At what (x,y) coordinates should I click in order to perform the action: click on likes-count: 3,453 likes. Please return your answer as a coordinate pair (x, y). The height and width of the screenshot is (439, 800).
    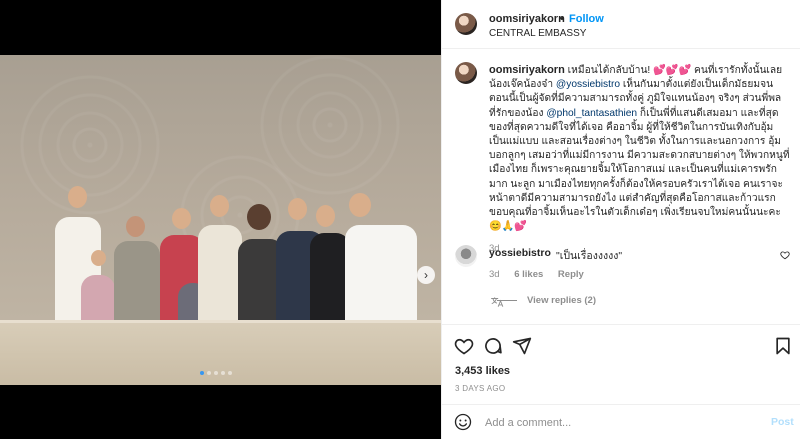
    Looking at the image, I should click on (482, 371).